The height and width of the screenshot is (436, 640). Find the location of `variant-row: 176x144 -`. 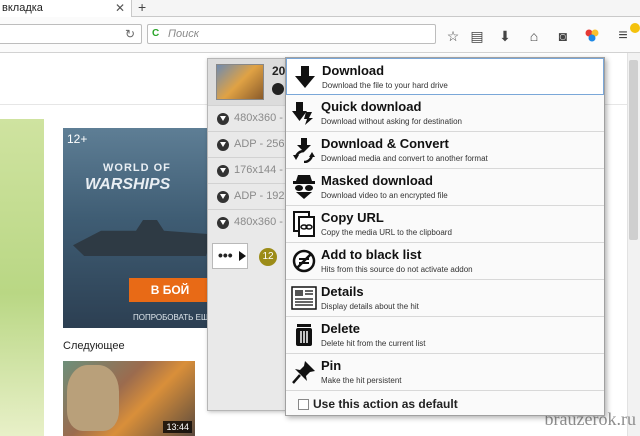

variant-row: 176x144 - is located at coordinates (248, 170).